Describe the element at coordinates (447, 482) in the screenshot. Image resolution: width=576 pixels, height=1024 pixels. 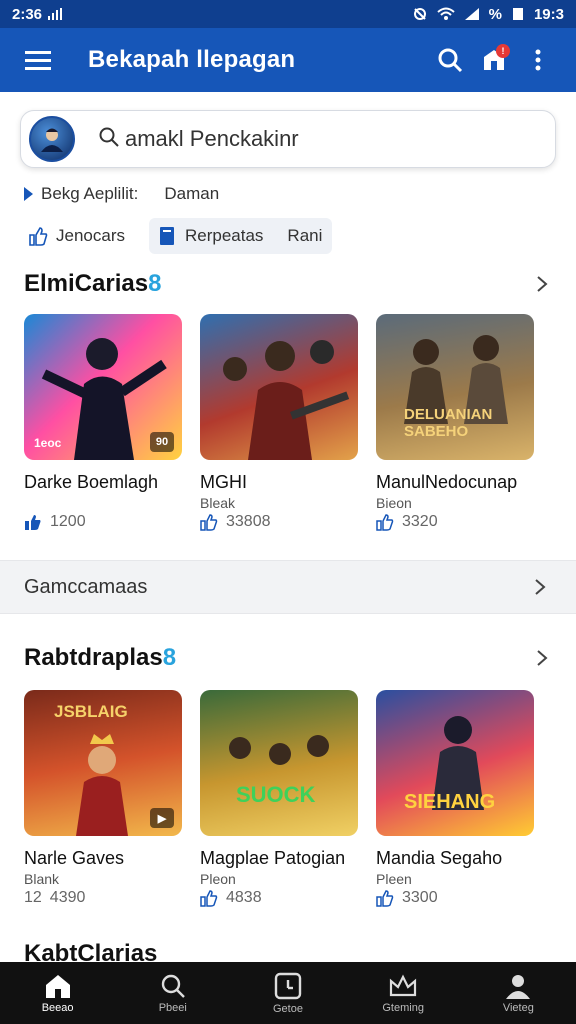
I see `app-name: ManulNedocunap` at that location.